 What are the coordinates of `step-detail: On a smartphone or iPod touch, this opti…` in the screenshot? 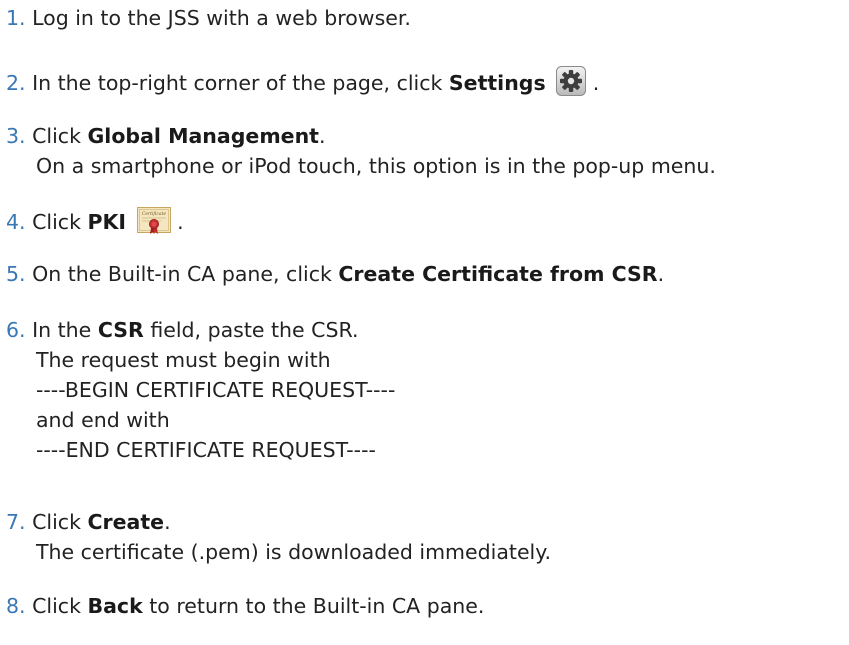 It's located at (376, 166).